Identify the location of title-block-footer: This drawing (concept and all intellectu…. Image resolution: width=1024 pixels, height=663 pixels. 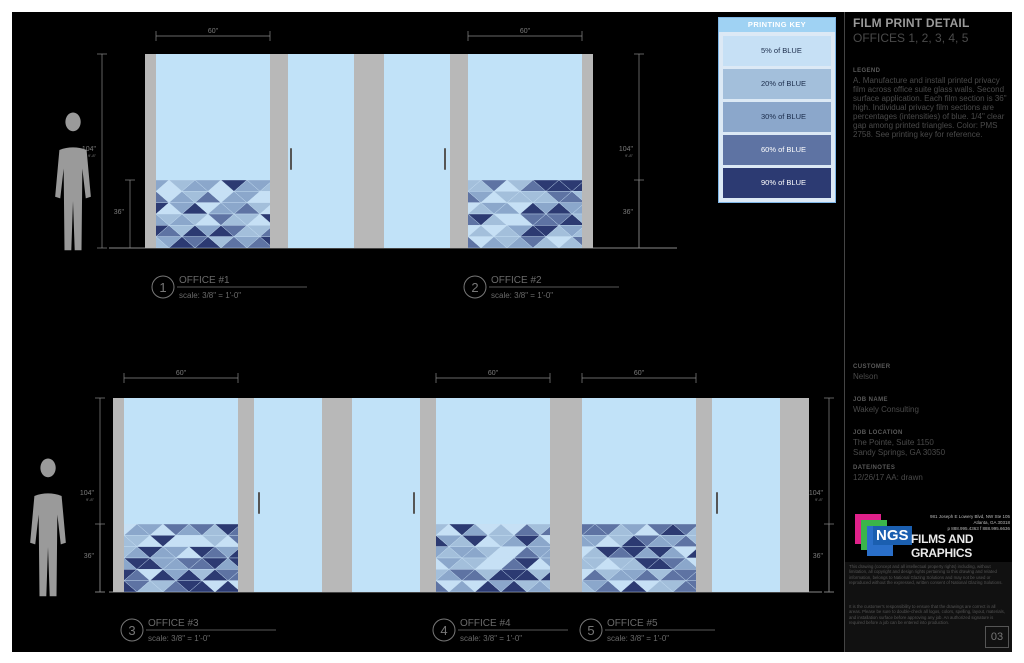
(928, 607).